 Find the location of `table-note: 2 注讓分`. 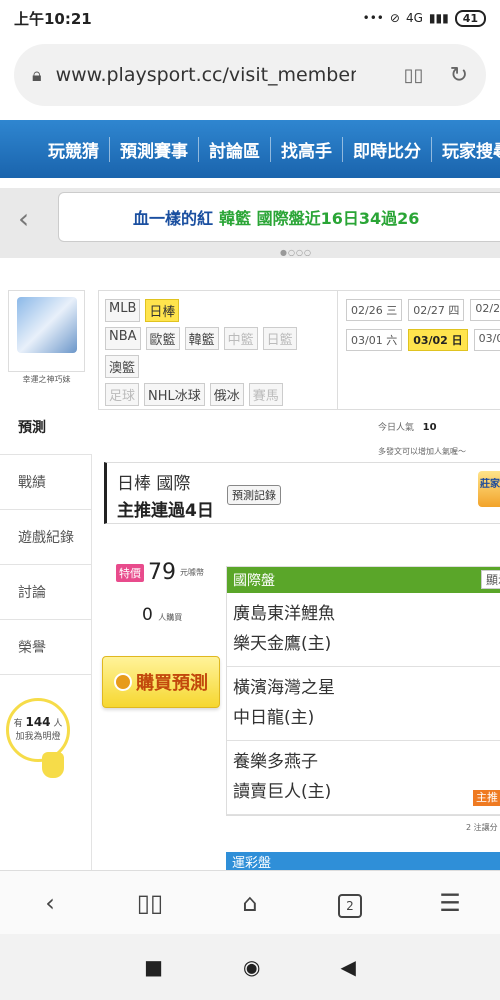

table-note: 2 注讓分 is located at coordinates (482, 827).